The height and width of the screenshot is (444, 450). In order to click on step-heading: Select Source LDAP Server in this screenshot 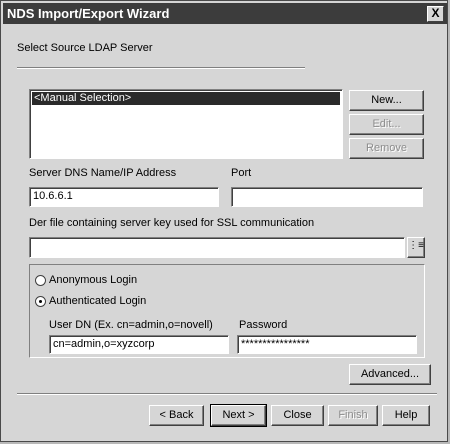, I will do `click(85, 48)`.